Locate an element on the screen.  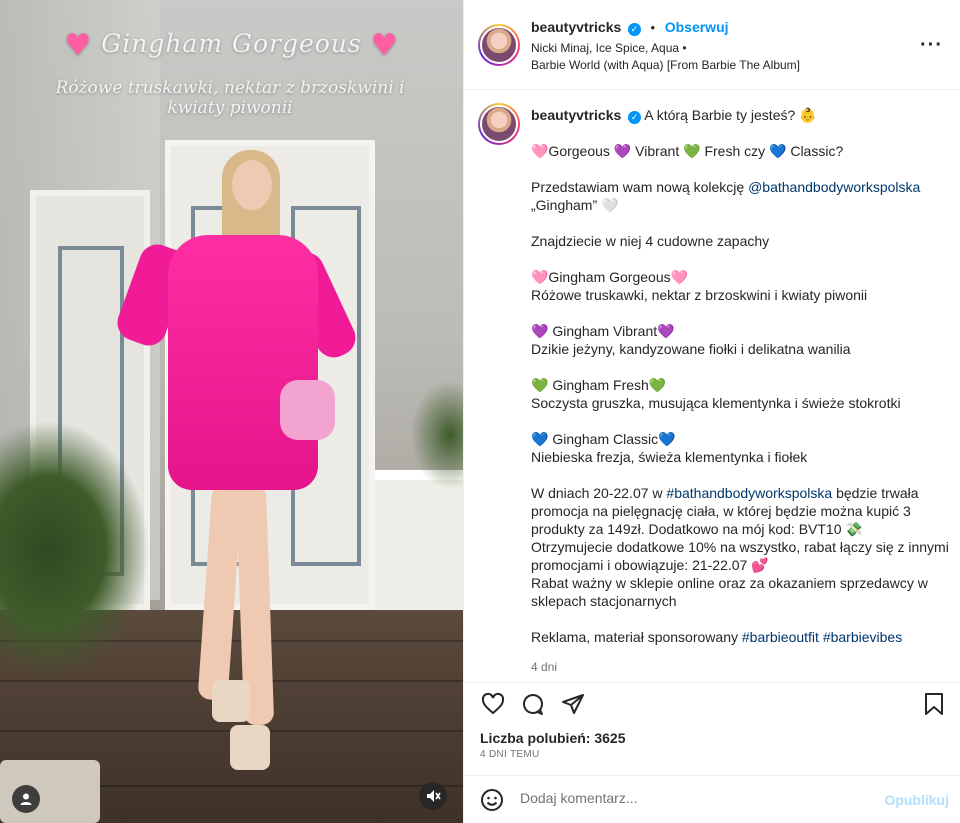
emoji-icon is located at coordinates (492, 800).